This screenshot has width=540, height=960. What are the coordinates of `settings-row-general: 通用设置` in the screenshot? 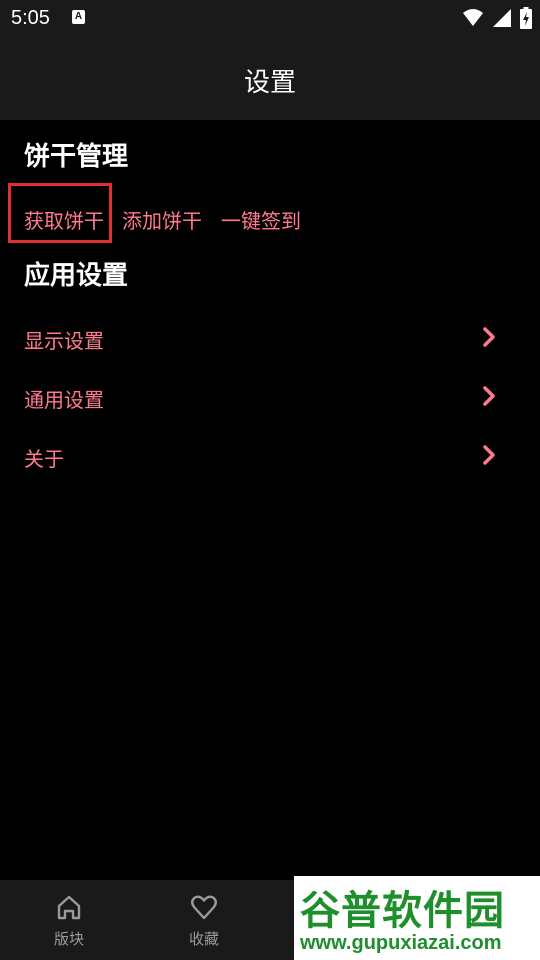 It's located at (270, 398).